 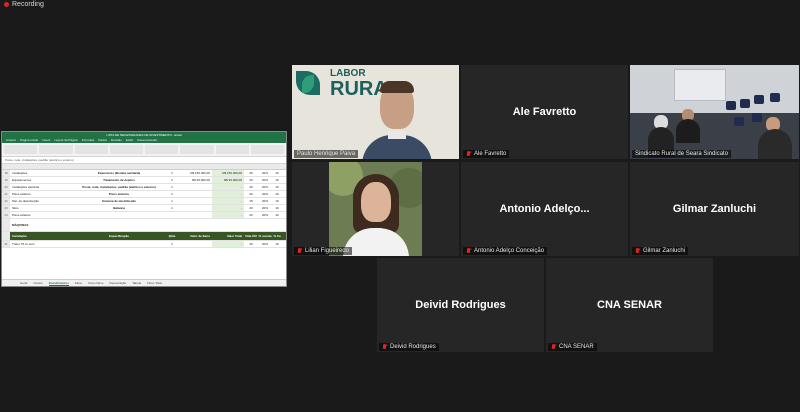 What do you see at coordinates (714, 112) in the screenshot?
I see `video-tile-sindicato: Sindicato Rural de Seara Sindicato` at bounding box center [714, 112].